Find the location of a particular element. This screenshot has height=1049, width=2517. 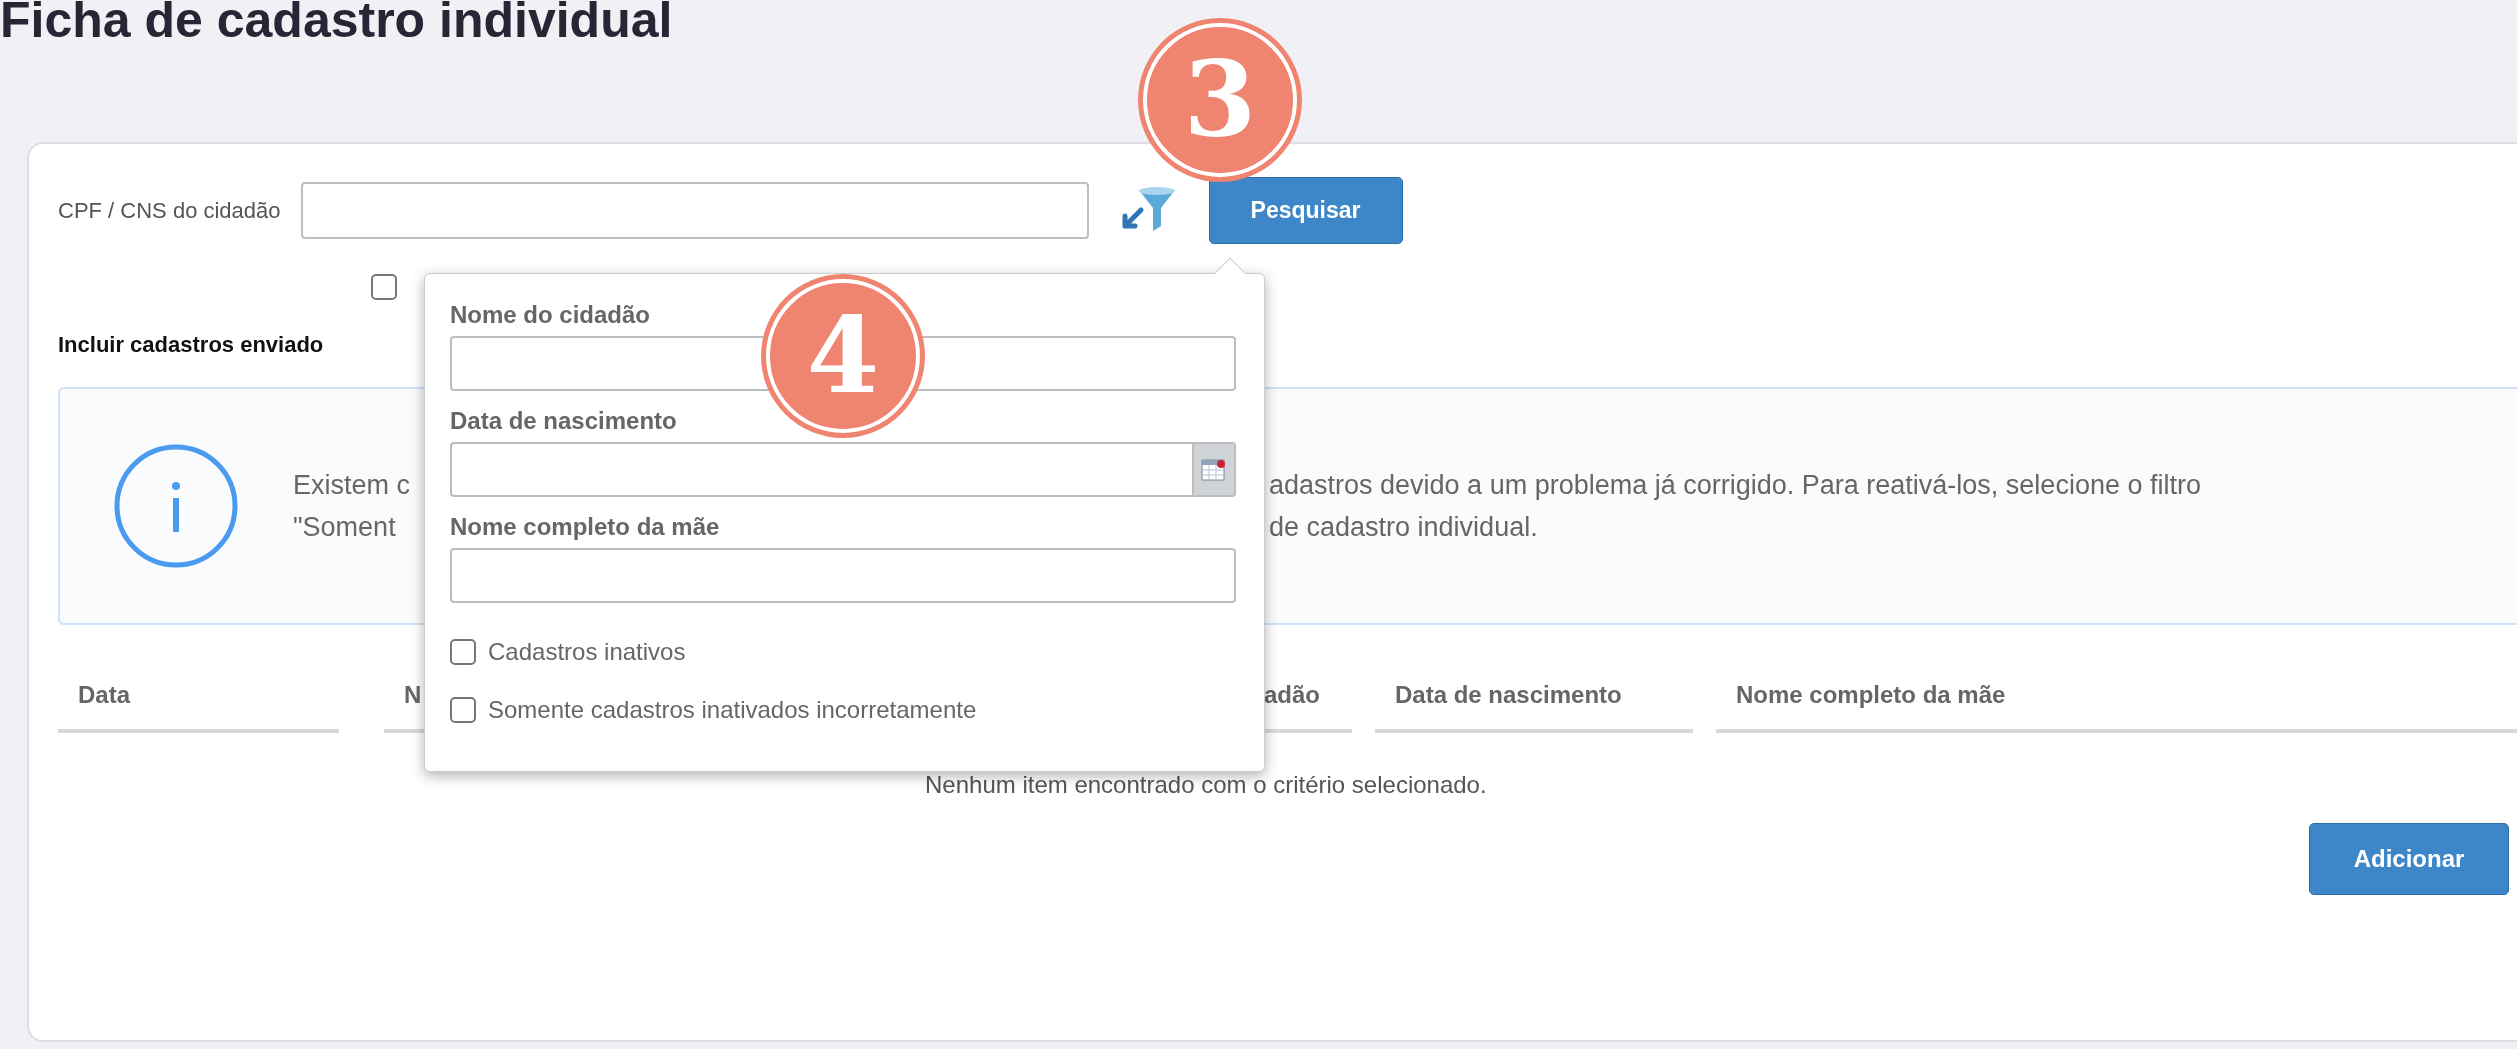

date-input-field is located at coordinates (821, 469).